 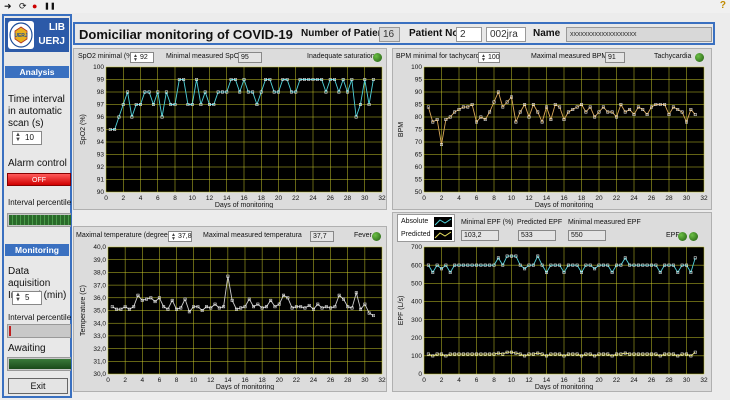 I want to click on bpm-measured-label: Maximal measured BPM, so click(x=569, y=56).